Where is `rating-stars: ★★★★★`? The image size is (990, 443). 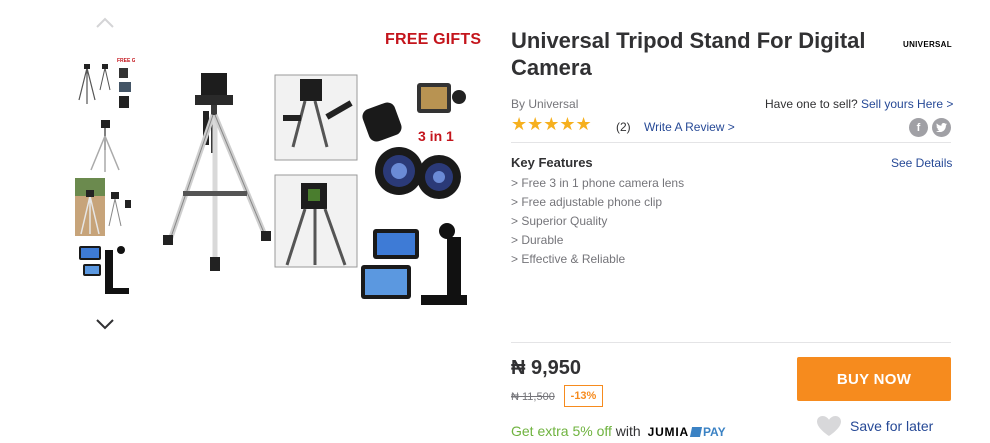
rating-stars: ★★★★★ is located at coordinates (551, 124).